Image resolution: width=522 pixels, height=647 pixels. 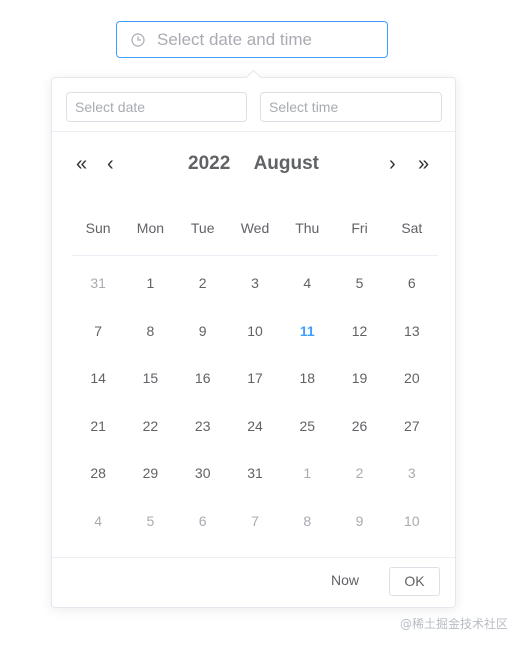 I want to click on weekday-label: Tue, so click(x=202, y=228).